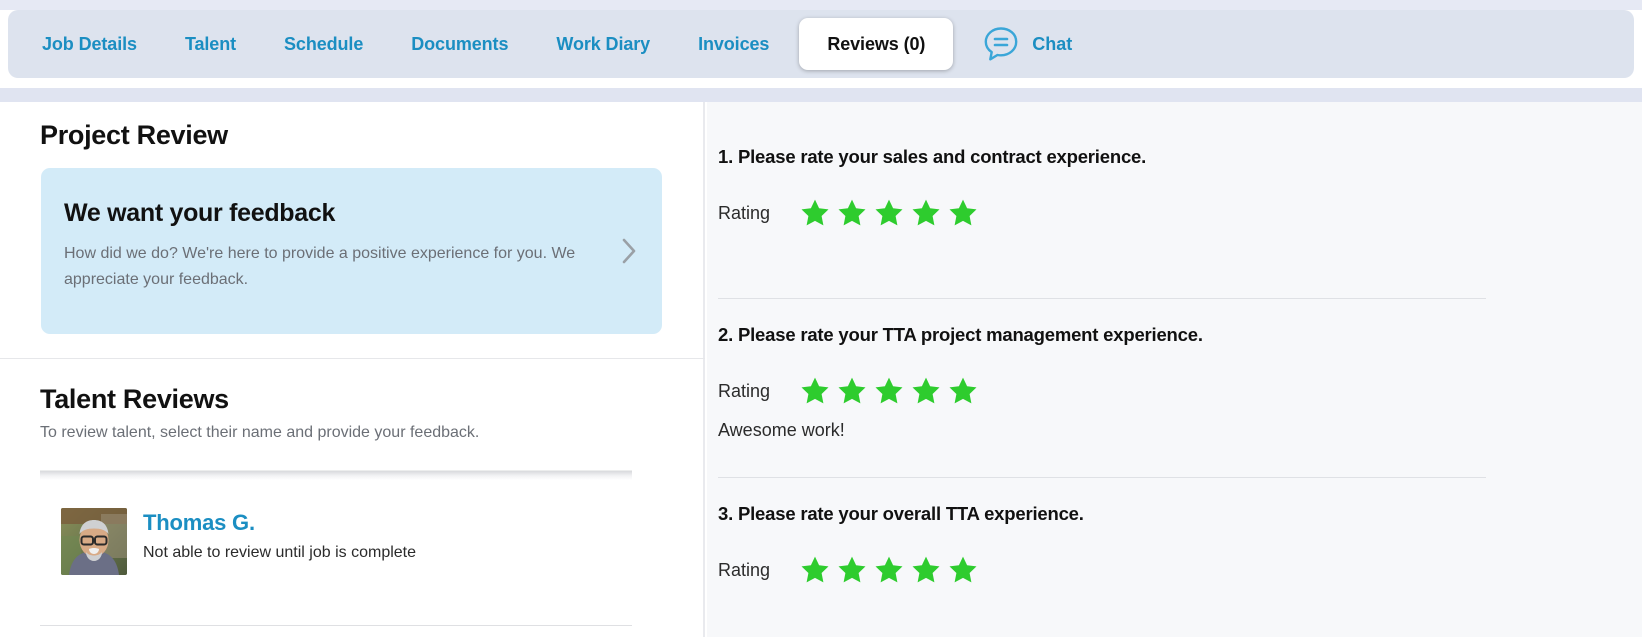  I want to click on rating-label-3: Rating, so click(744, 569).